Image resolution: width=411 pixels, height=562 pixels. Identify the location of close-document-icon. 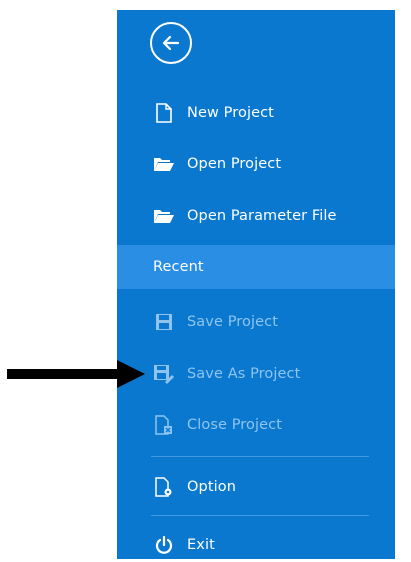
(164, 425).